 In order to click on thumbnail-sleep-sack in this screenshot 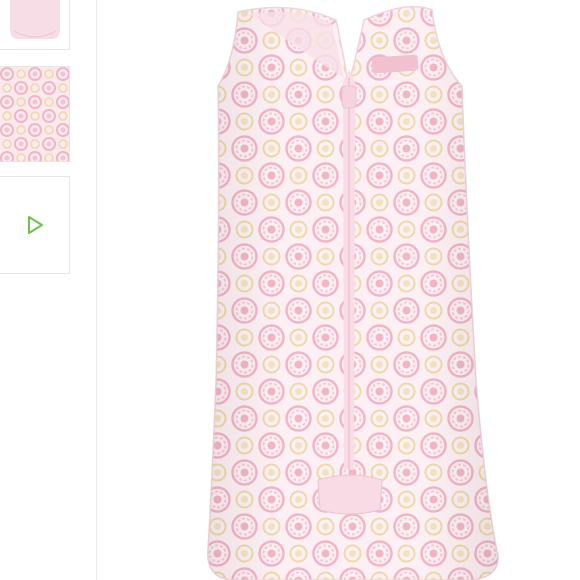, I will do `click(35, 25)`.